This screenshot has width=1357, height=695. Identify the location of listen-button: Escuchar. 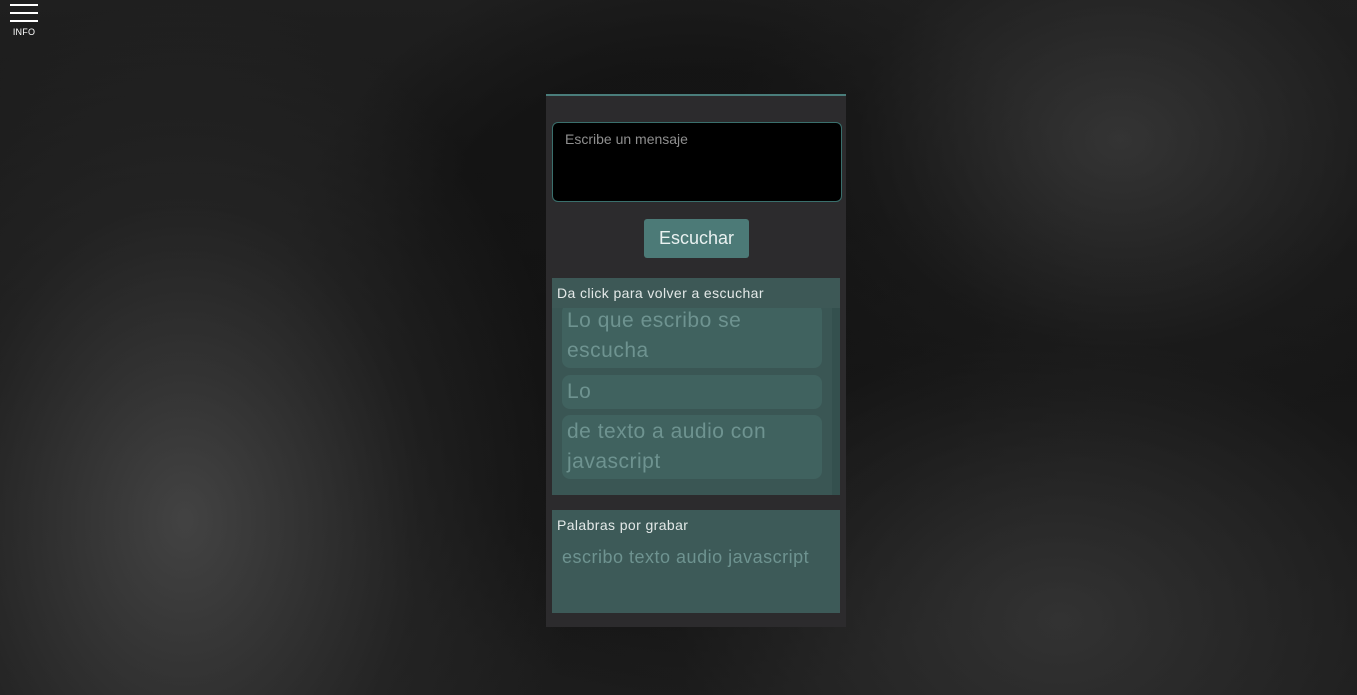
(696, 238).